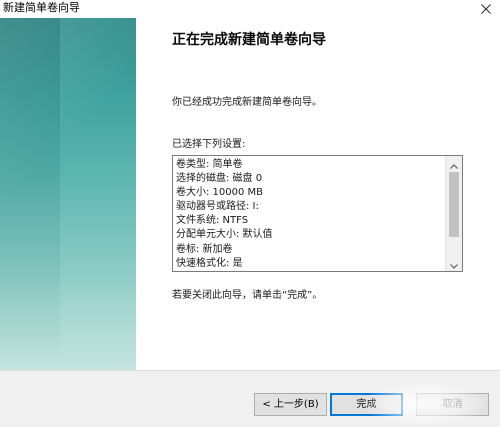  I want to click on settings-item: 卷大小: 10000 MB, so click(220, 193).